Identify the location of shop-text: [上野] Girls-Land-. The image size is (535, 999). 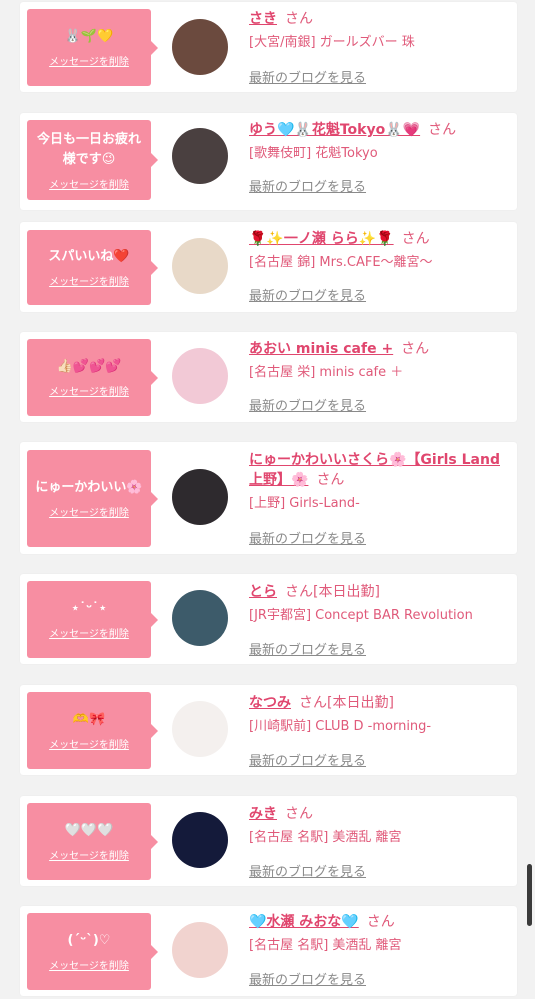
(304, 503).